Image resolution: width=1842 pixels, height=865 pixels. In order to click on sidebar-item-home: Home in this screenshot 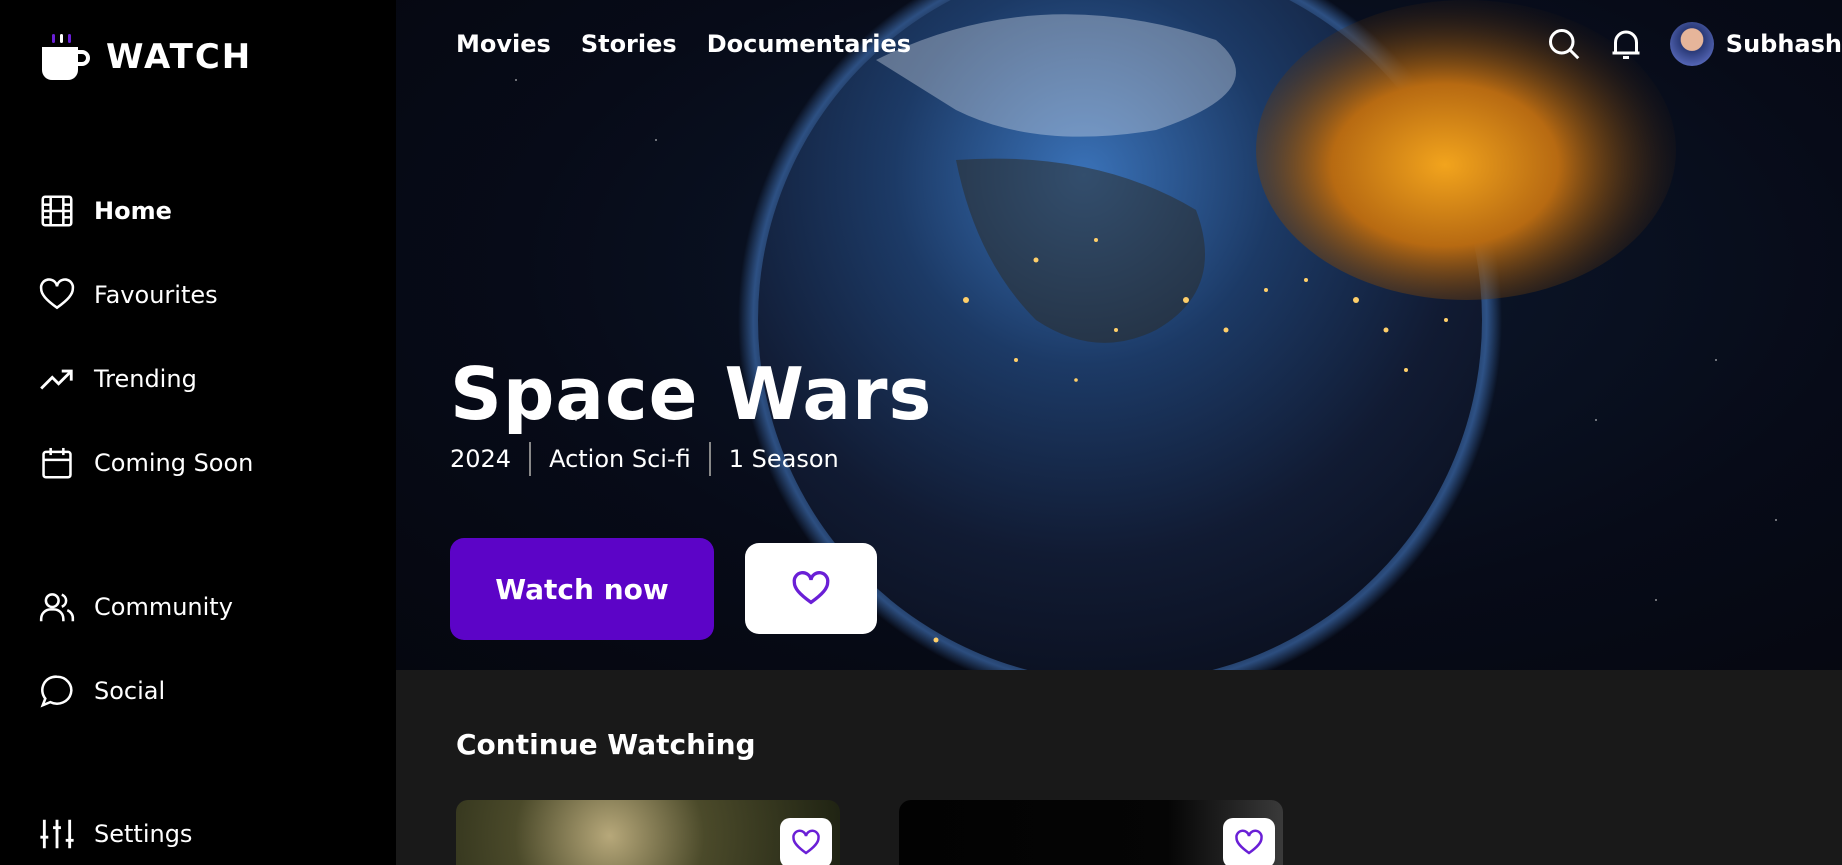, I will do `click(105, 211)`.